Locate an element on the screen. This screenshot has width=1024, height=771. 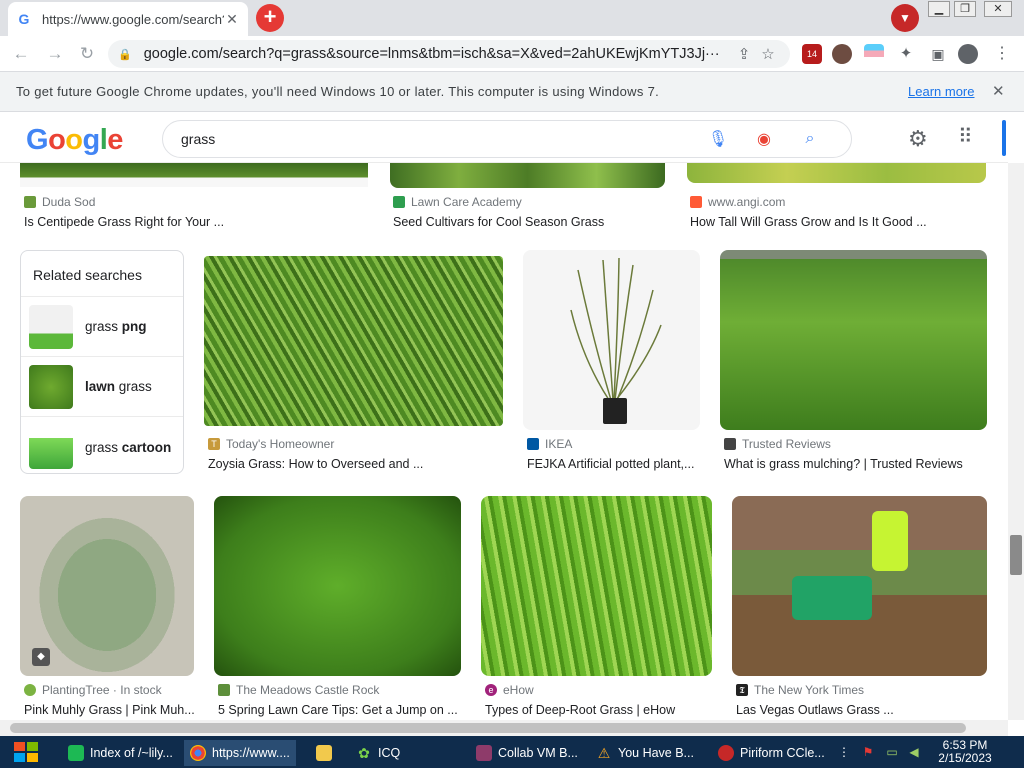
search-input: grass 🎙 ◉ ⌕ is located at coordinates (507, 139).